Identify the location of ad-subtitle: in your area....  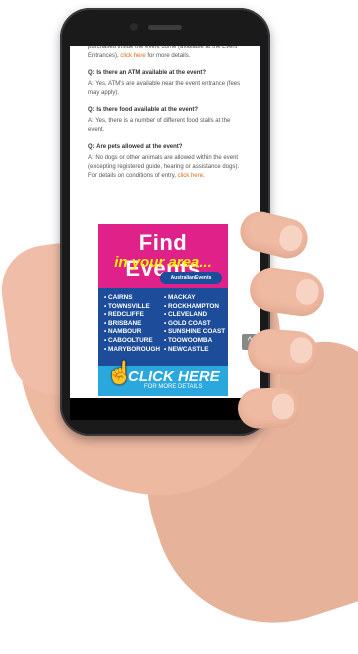
(163, 262).